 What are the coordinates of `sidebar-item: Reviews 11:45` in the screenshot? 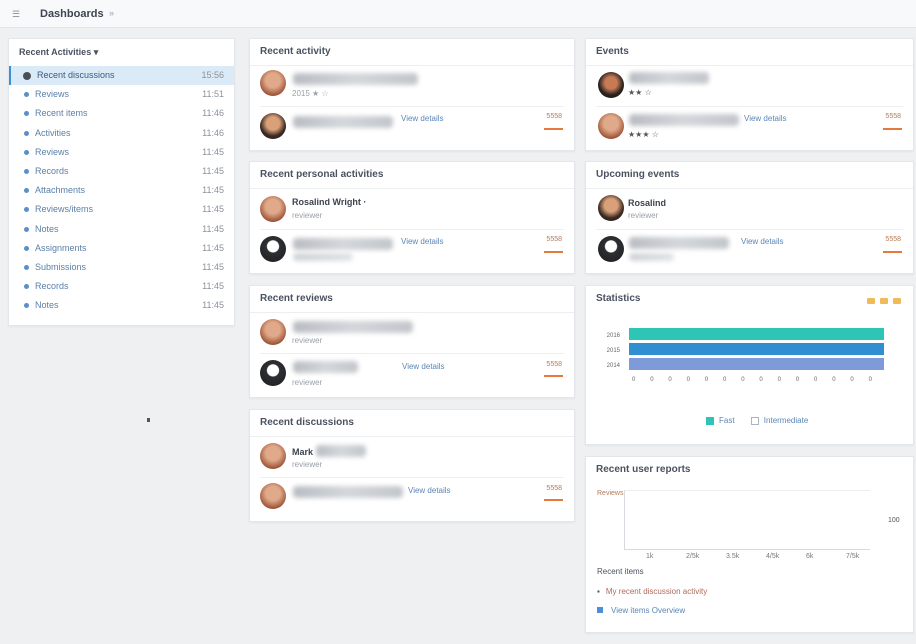 It's located at (121, 152).